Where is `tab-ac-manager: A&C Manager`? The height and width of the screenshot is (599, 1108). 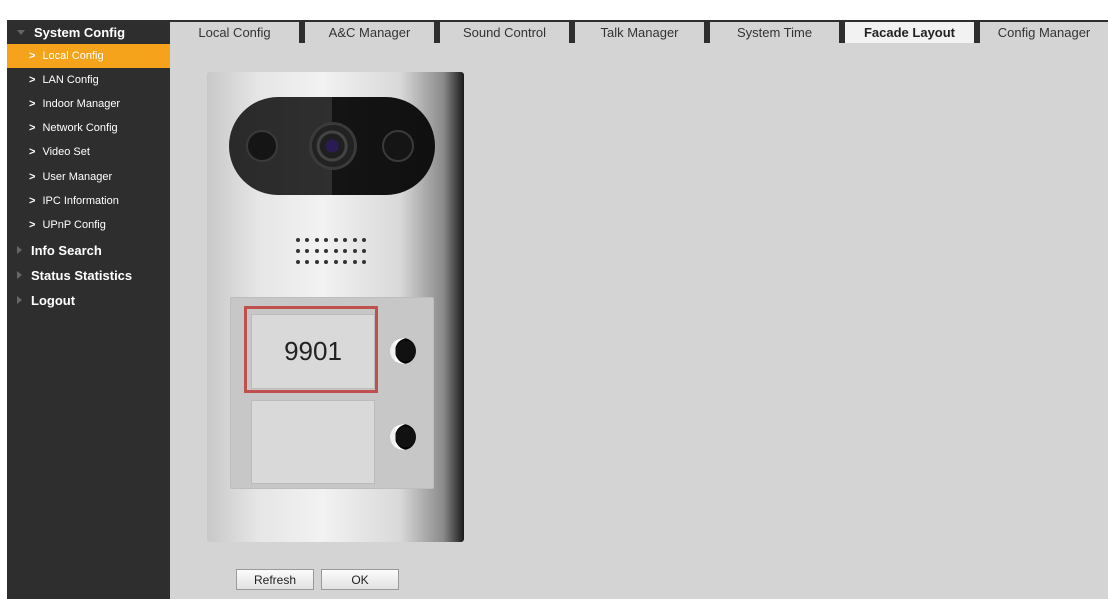 tab-ac-manager: A&C Manager is located at coordinates (369, 32).